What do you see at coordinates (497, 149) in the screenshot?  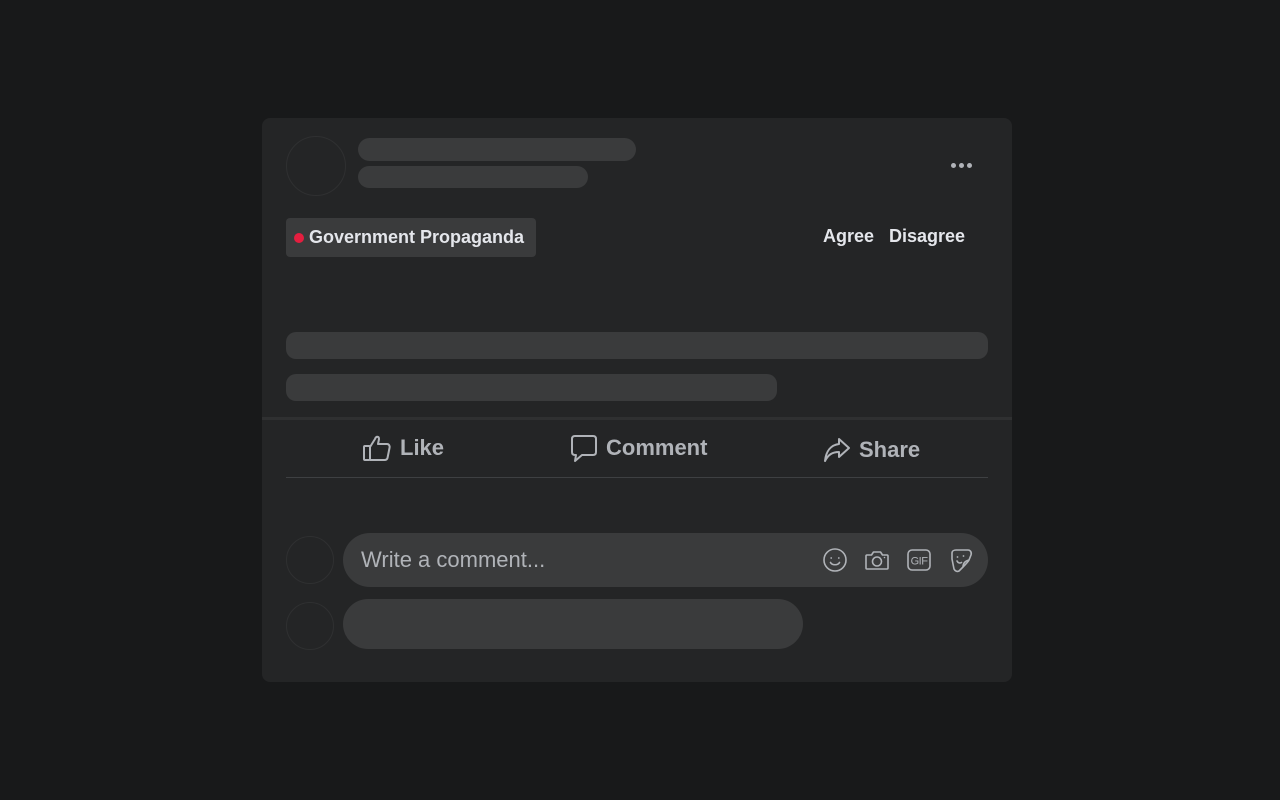 I see `author-name-placeholder` at bounding box center [497, 149].